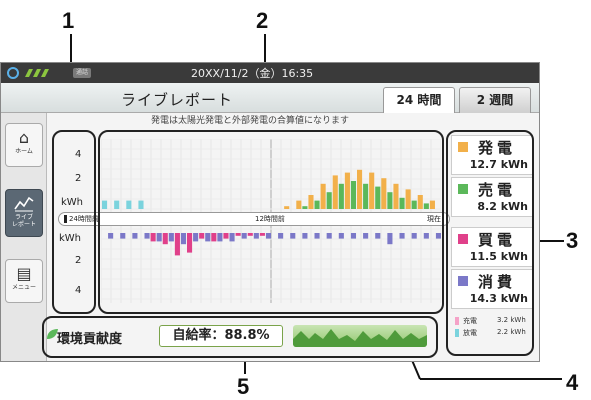 This screenshot has width=591, height=400. Describe the element at coordinates (243, 386) in the screenshot. I see `callout-5: 5` at that location.